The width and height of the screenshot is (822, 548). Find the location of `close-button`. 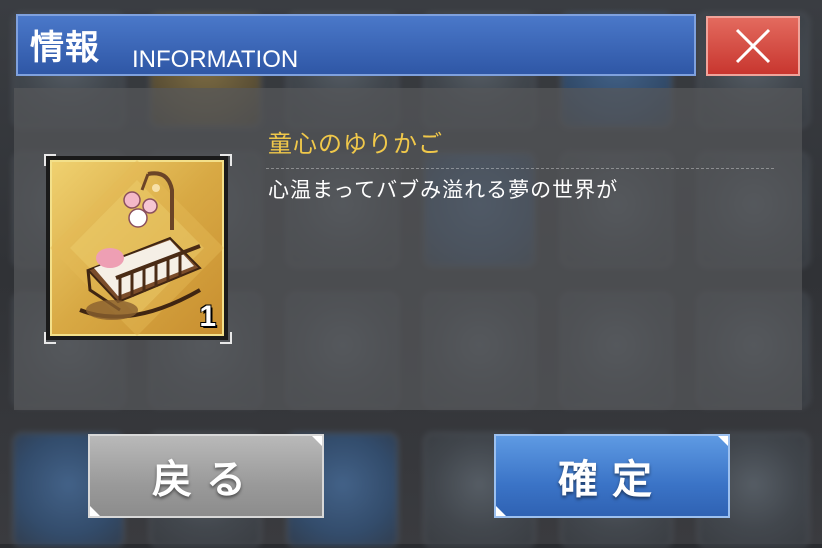

close-button is located at coordinates (753, 46).